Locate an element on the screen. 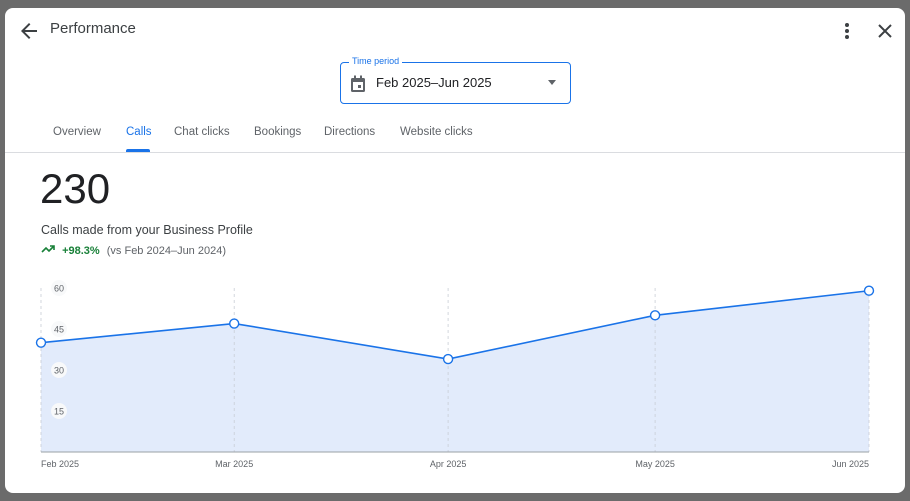 The width and height of the screenshot is (910, 501). y-tick-label: 45 is located at coordinates (59, 330).